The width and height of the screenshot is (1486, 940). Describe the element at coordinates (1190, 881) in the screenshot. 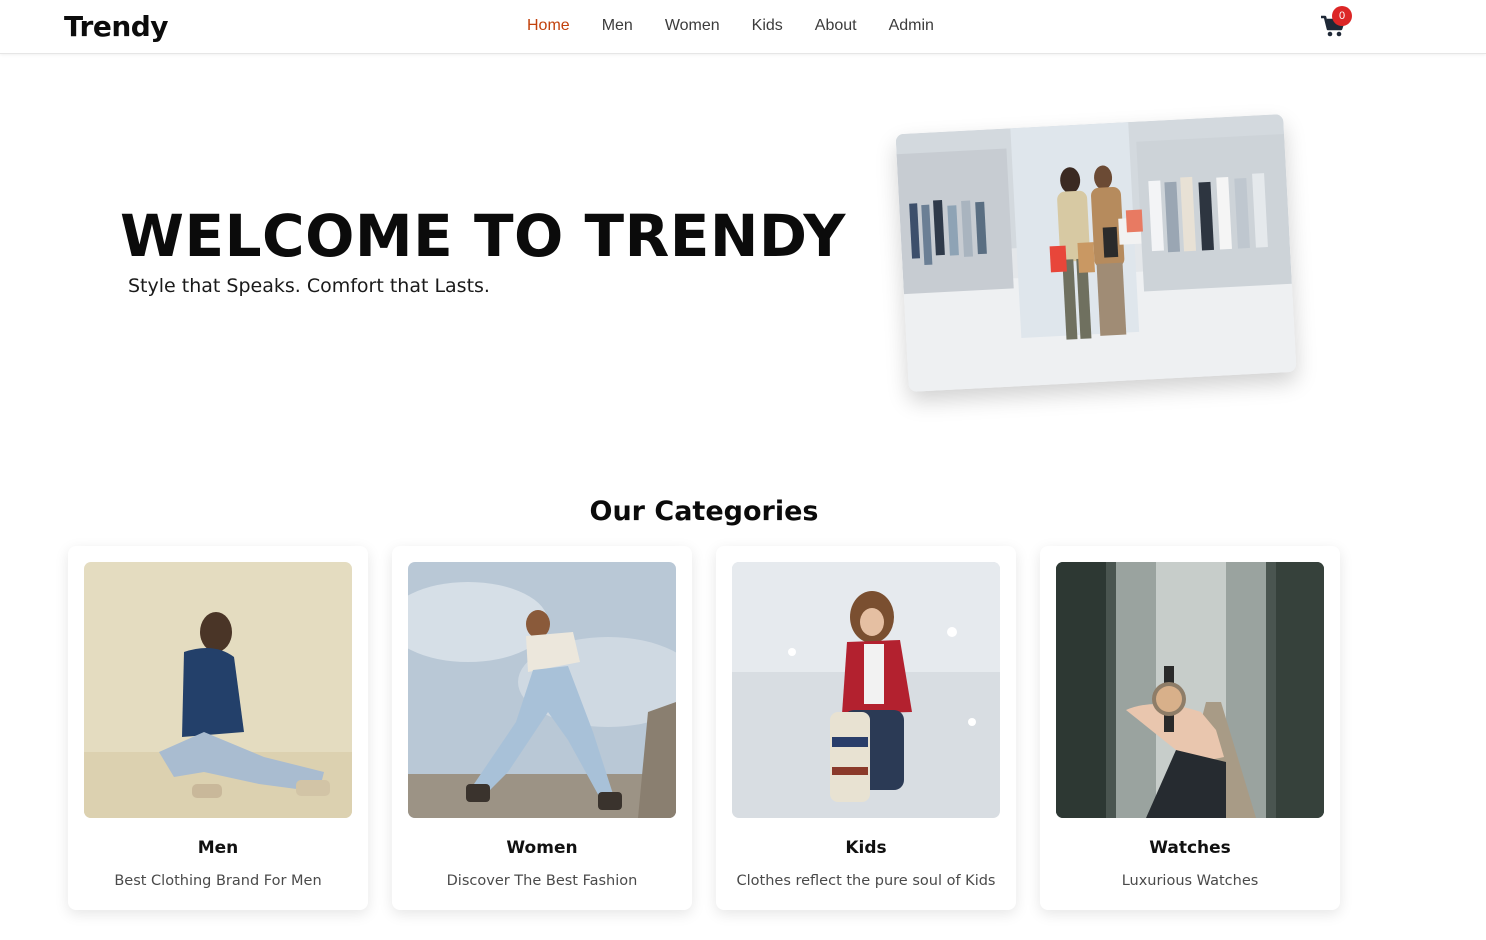

I see `category-description: Luxurious Watches` at that location.